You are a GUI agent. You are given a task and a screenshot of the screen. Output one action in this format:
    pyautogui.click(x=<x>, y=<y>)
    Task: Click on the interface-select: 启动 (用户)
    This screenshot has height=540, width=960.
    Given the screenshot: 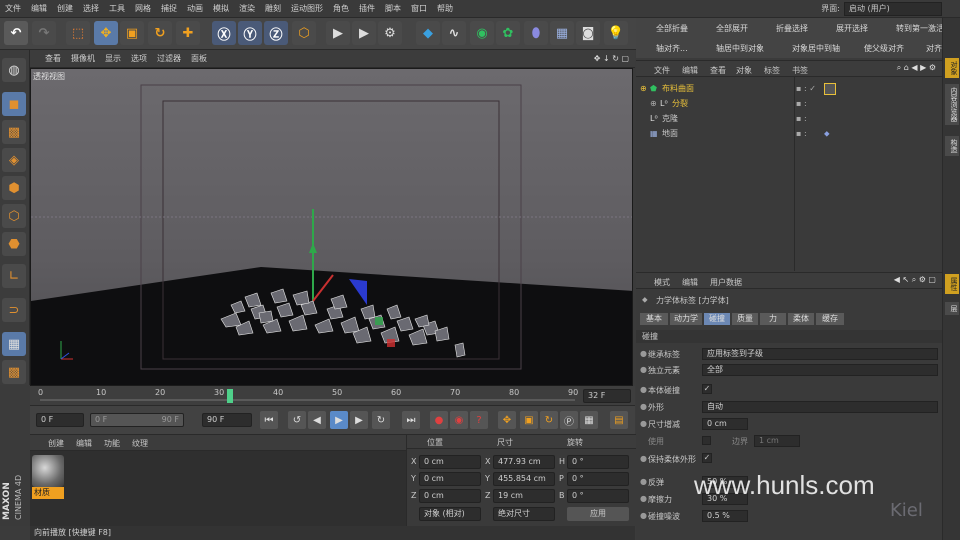 What is the action you would take?
    pyautogui.click(x=893, y=9)
    